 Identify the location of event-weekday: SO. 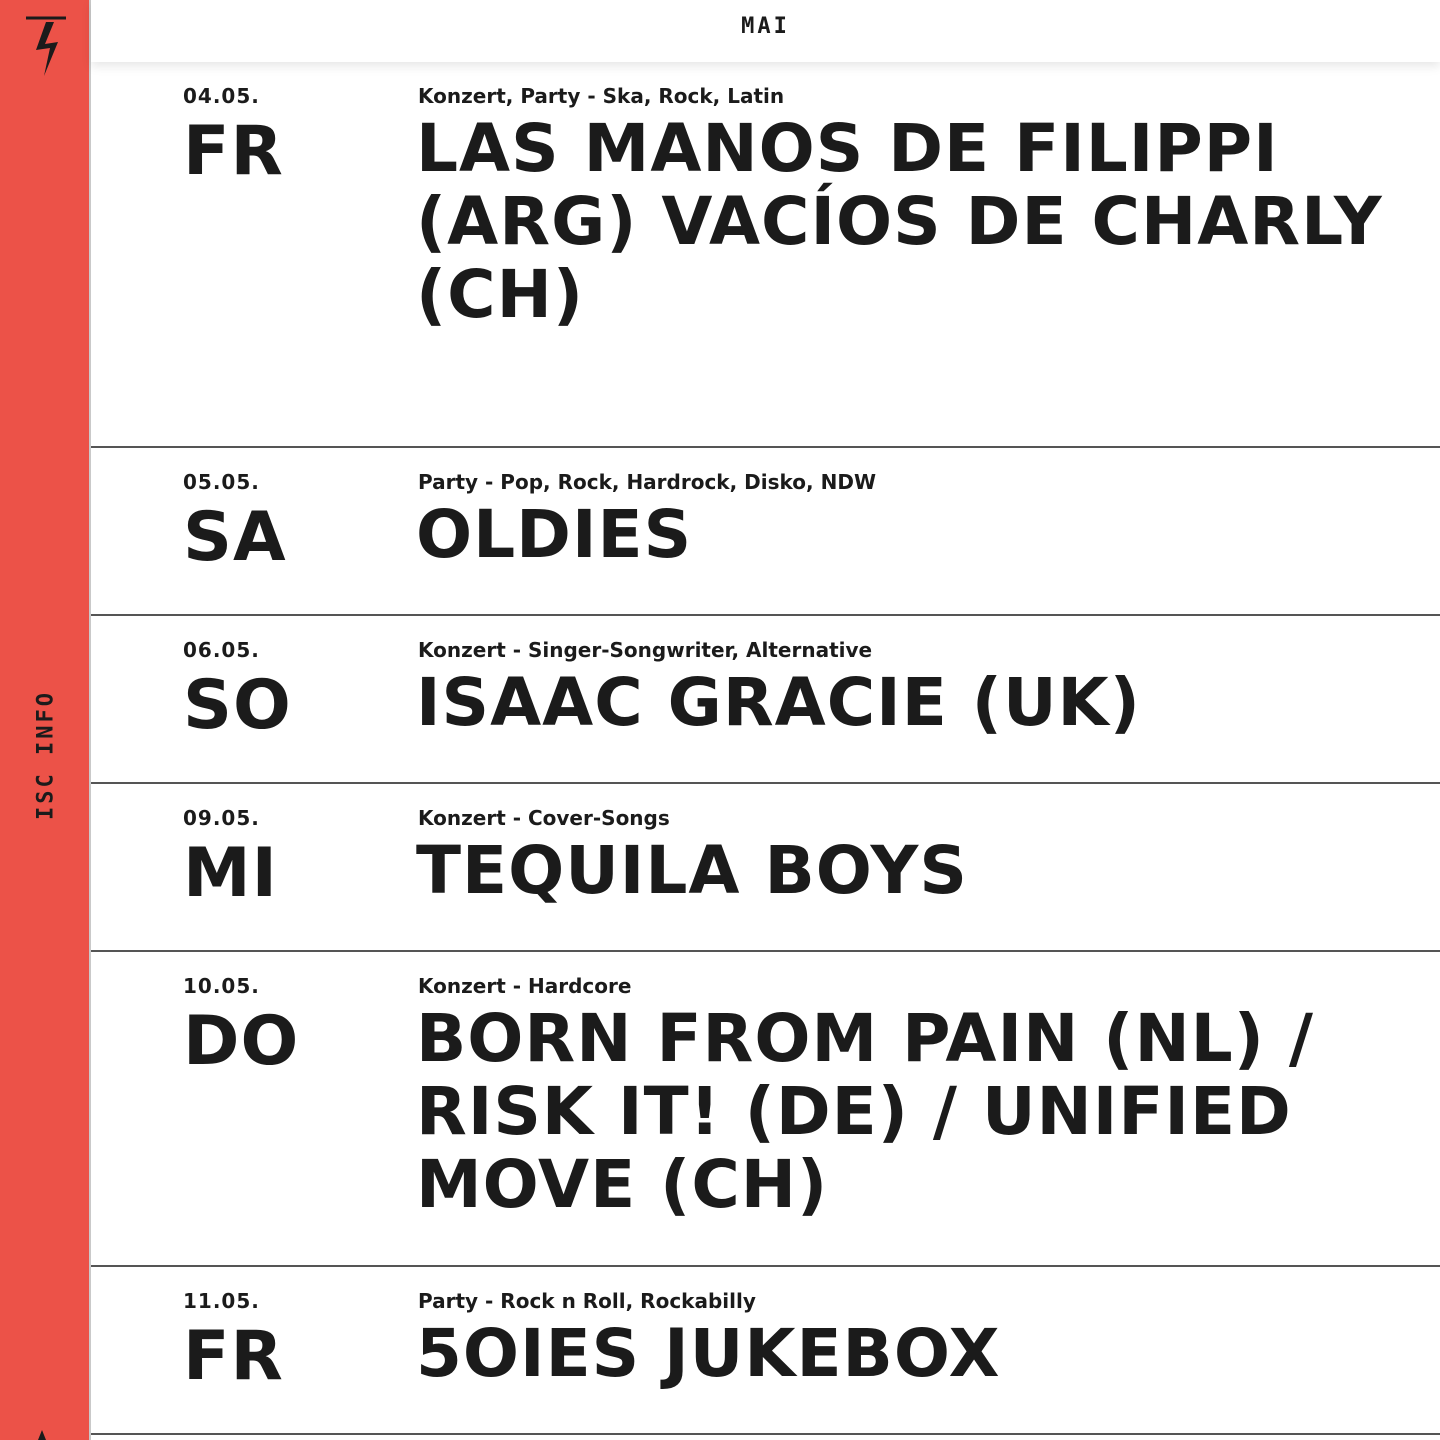
(237, 705).